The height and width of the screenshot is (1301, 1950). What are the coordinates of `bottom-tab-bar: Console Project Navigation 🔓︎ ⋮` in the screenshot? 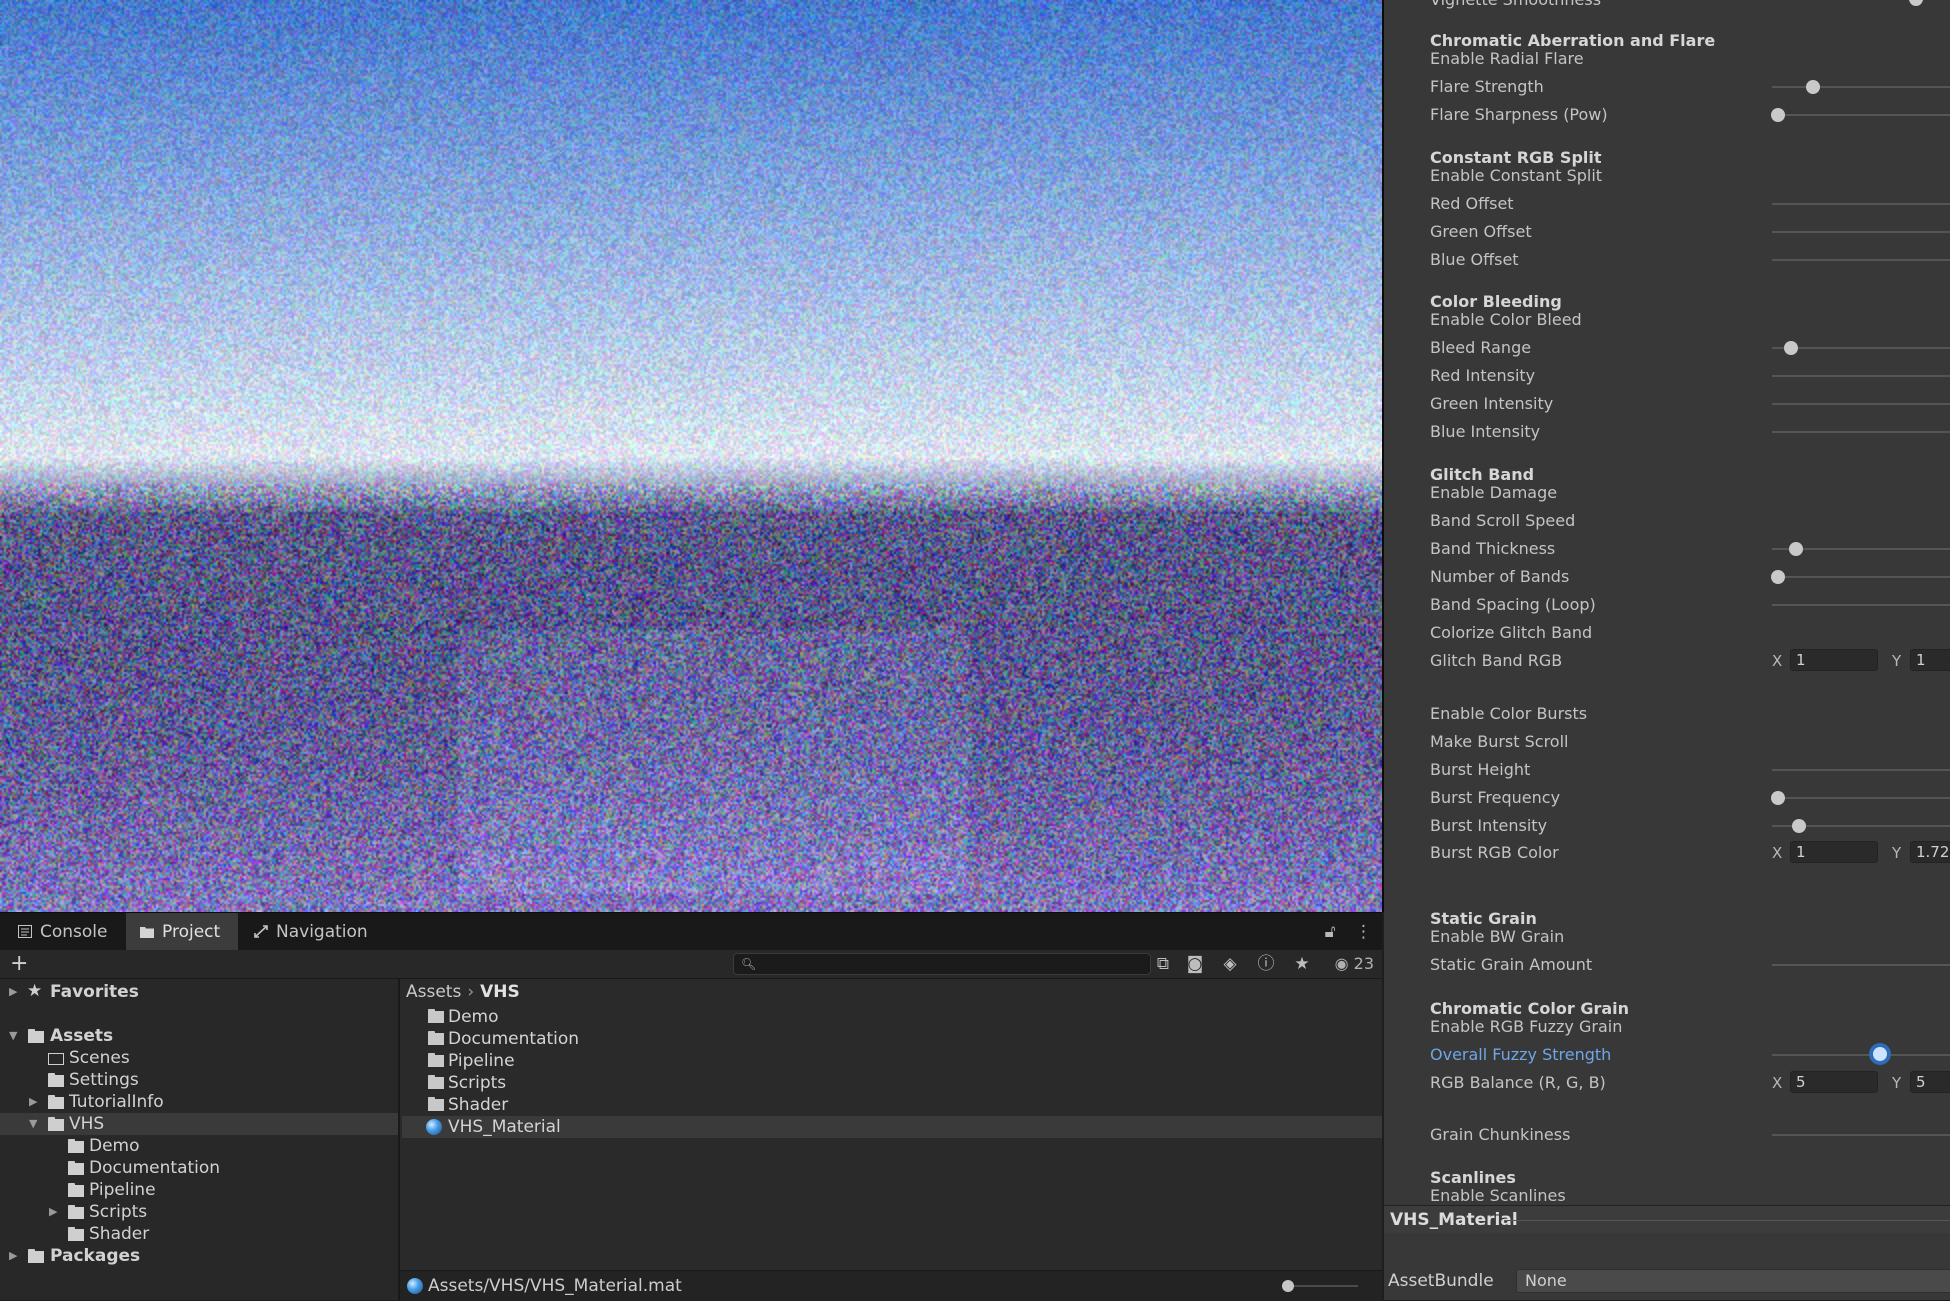 It's located at (691, 931).